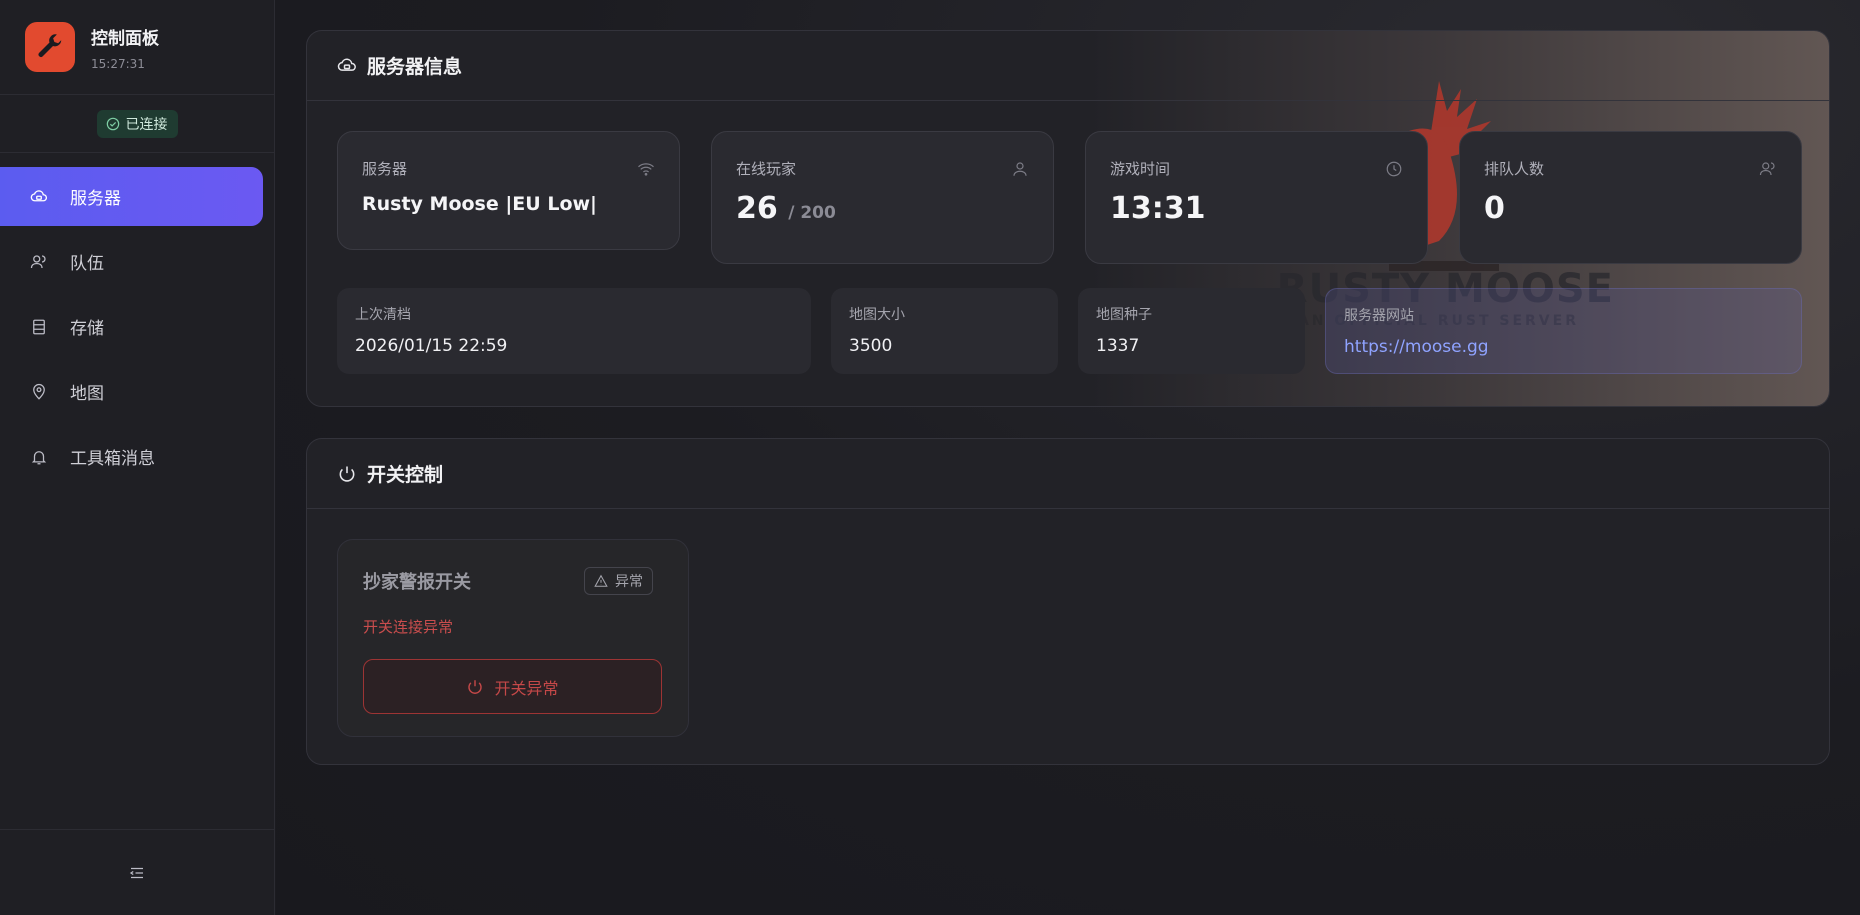  I want to click on sidebar-item-storage: 存储, so click(131, 326).